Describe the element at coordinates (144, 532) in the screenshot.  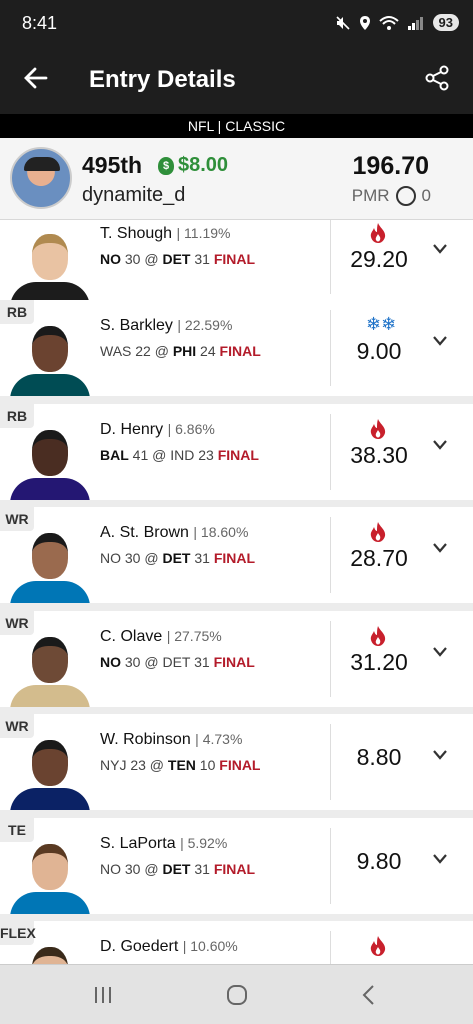
I see `player-name: A. St. Brown` at that location.